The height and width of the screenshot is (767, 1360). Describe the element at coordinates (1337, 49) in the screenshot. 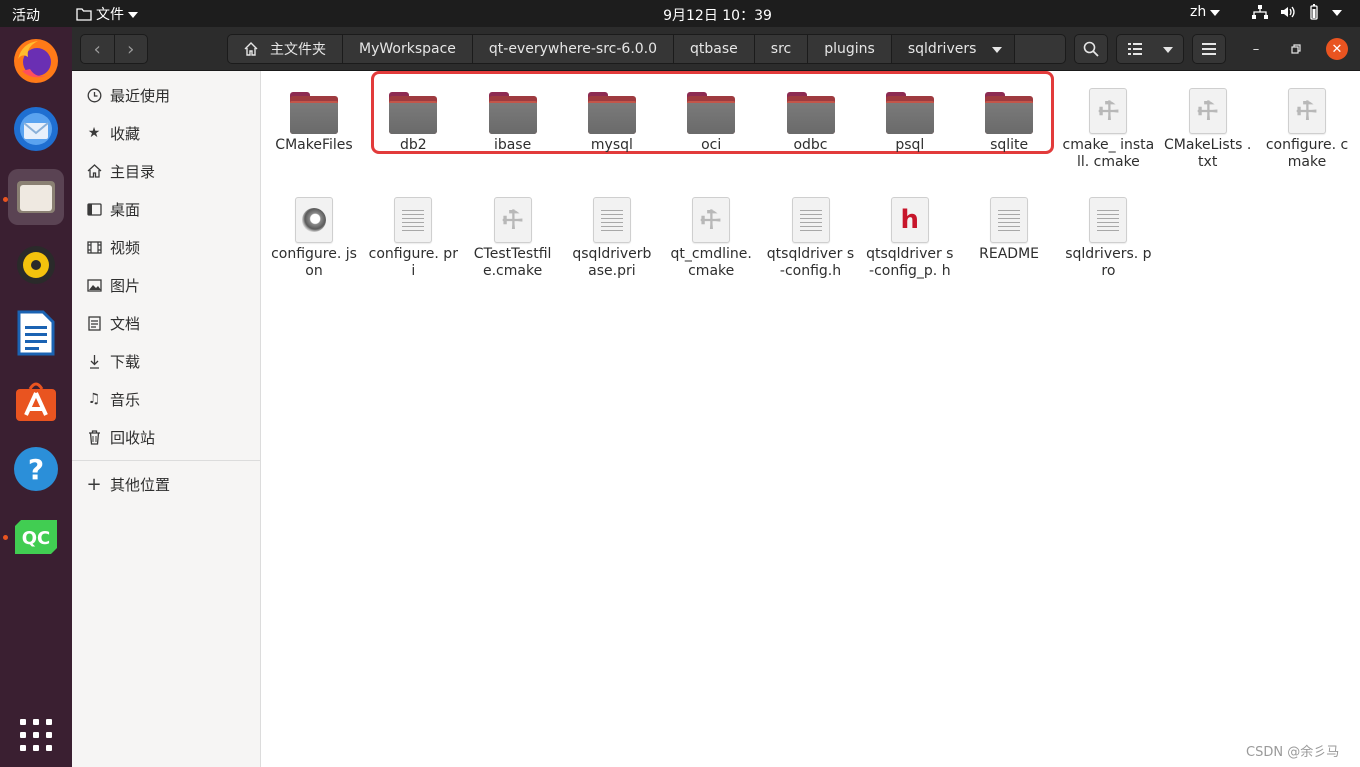

I see `close-button: ✕` at that location.